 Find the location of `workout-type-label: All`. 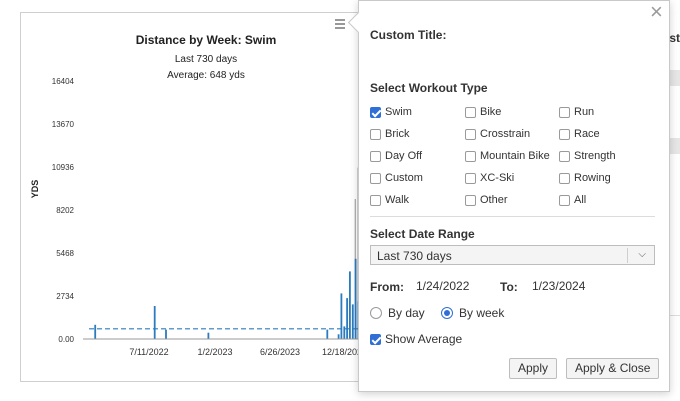

workout-type-label: All is located at coordinates (580, 200).